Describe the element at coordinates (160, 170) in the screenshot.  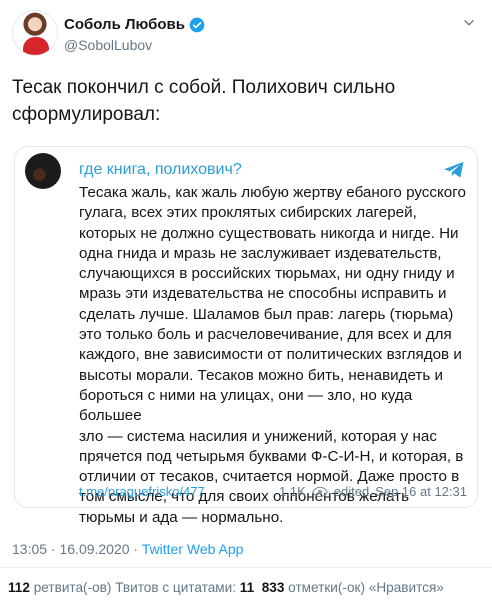
I see `channel-title: где книга, полихович?` at that location.